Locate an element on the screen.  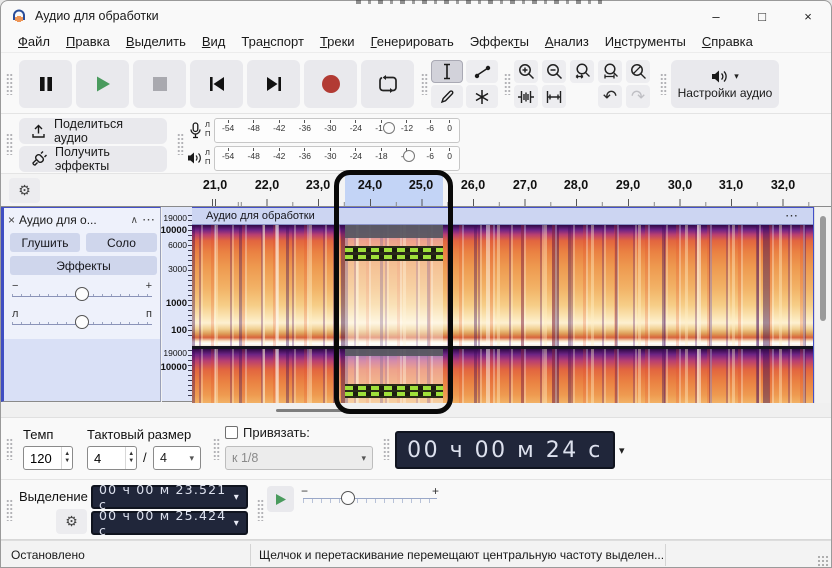
snap-checkbox is located at coordinates (231, 432).